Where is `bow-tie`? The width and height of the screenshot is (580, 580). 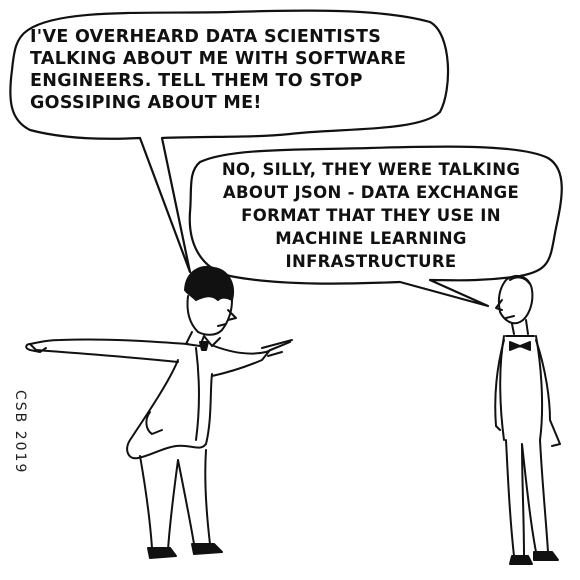
bow-tie is located at coordinates (520, 346).